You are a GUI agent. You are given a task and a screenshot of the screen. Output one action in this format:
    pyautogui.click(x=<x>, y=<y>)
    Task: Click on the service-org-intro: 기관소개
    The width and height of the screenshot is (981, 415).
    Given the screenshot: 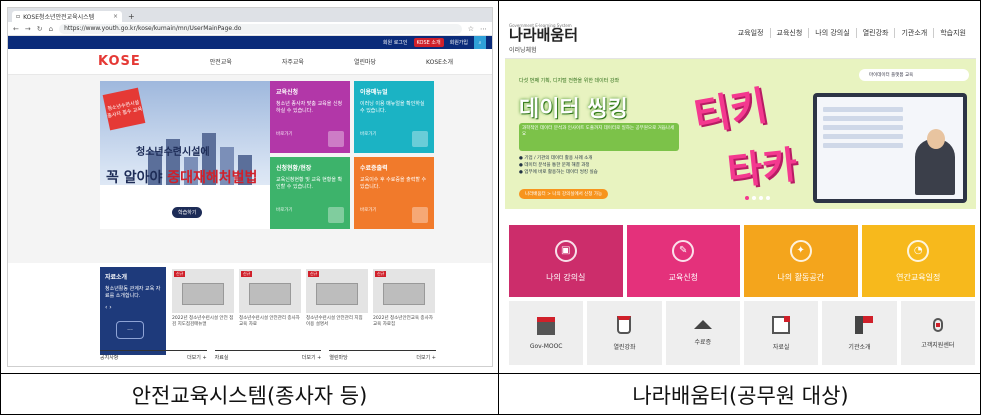 What is the action you would take?
    pyautogui.click(x=859, y=333)
    